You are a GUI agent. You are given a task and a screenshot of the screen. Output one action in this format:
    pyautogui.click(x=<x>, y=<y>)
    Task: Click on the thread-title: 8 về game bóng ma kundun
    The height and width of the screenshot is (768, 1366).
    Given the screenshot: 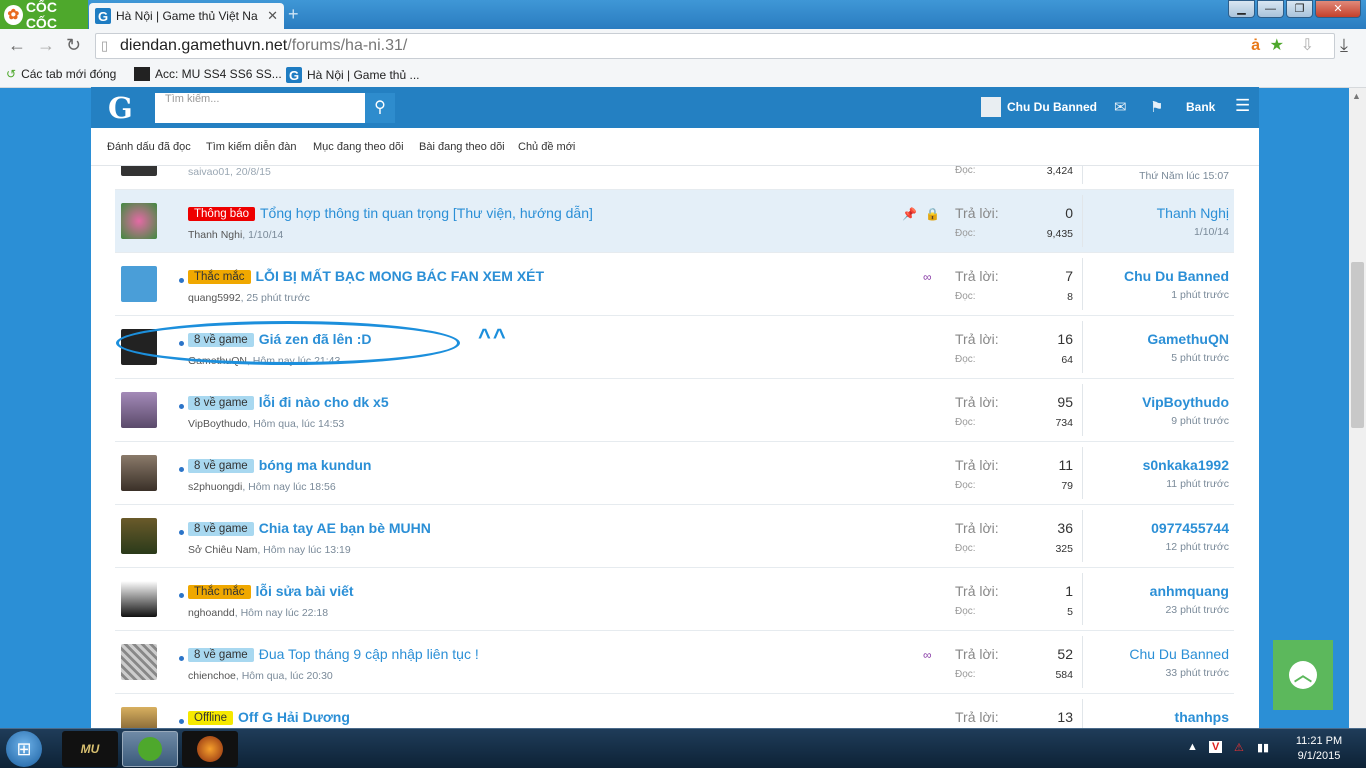 What is the action you would take?
    pyautogui.click(x=279, y=465)
    